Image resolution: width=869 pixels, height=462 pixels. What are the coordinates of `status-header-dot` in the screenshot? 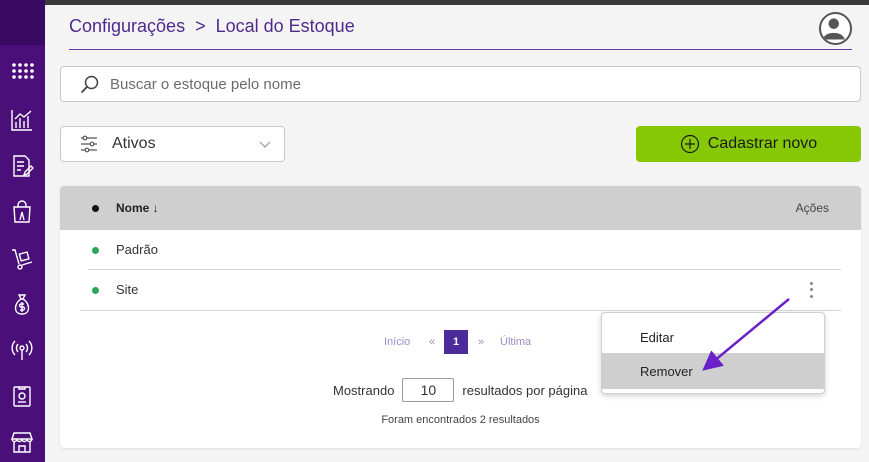 It's located at (95, 208).